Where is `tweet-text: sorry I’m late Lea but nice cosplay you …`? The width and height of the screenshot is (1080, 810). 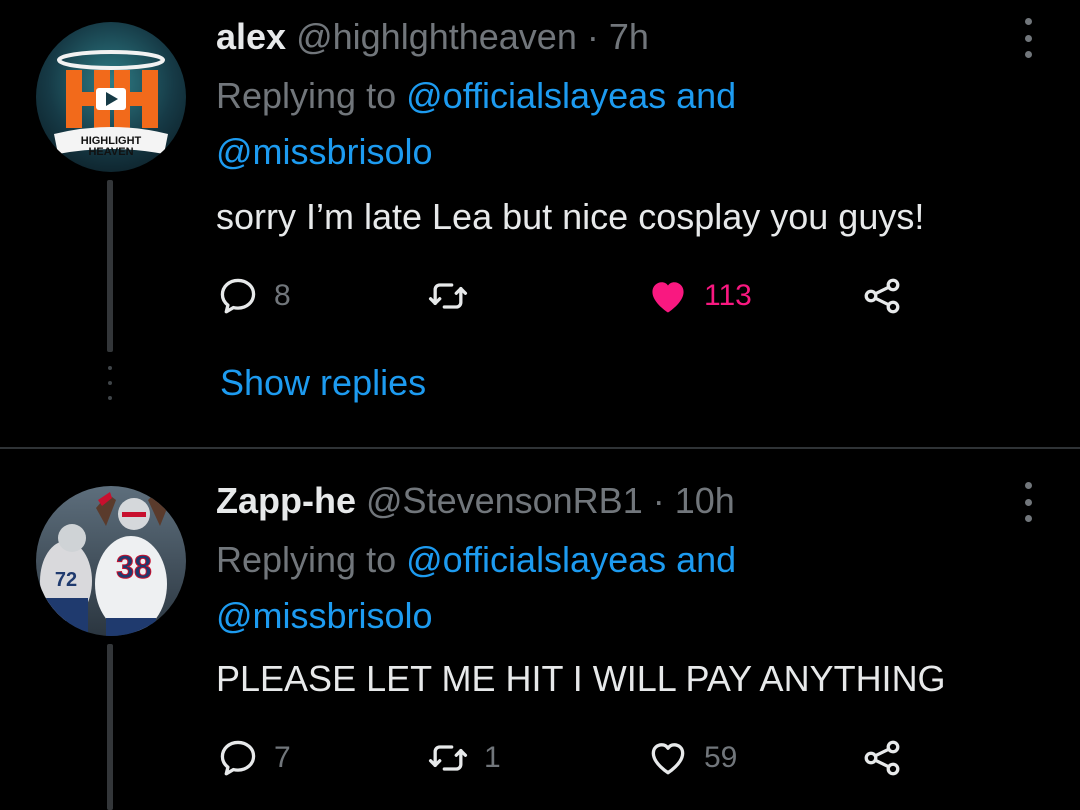
tweet-text: sorry I’m late Lea but nice cosplay you … is located at coordinates (570, 216).